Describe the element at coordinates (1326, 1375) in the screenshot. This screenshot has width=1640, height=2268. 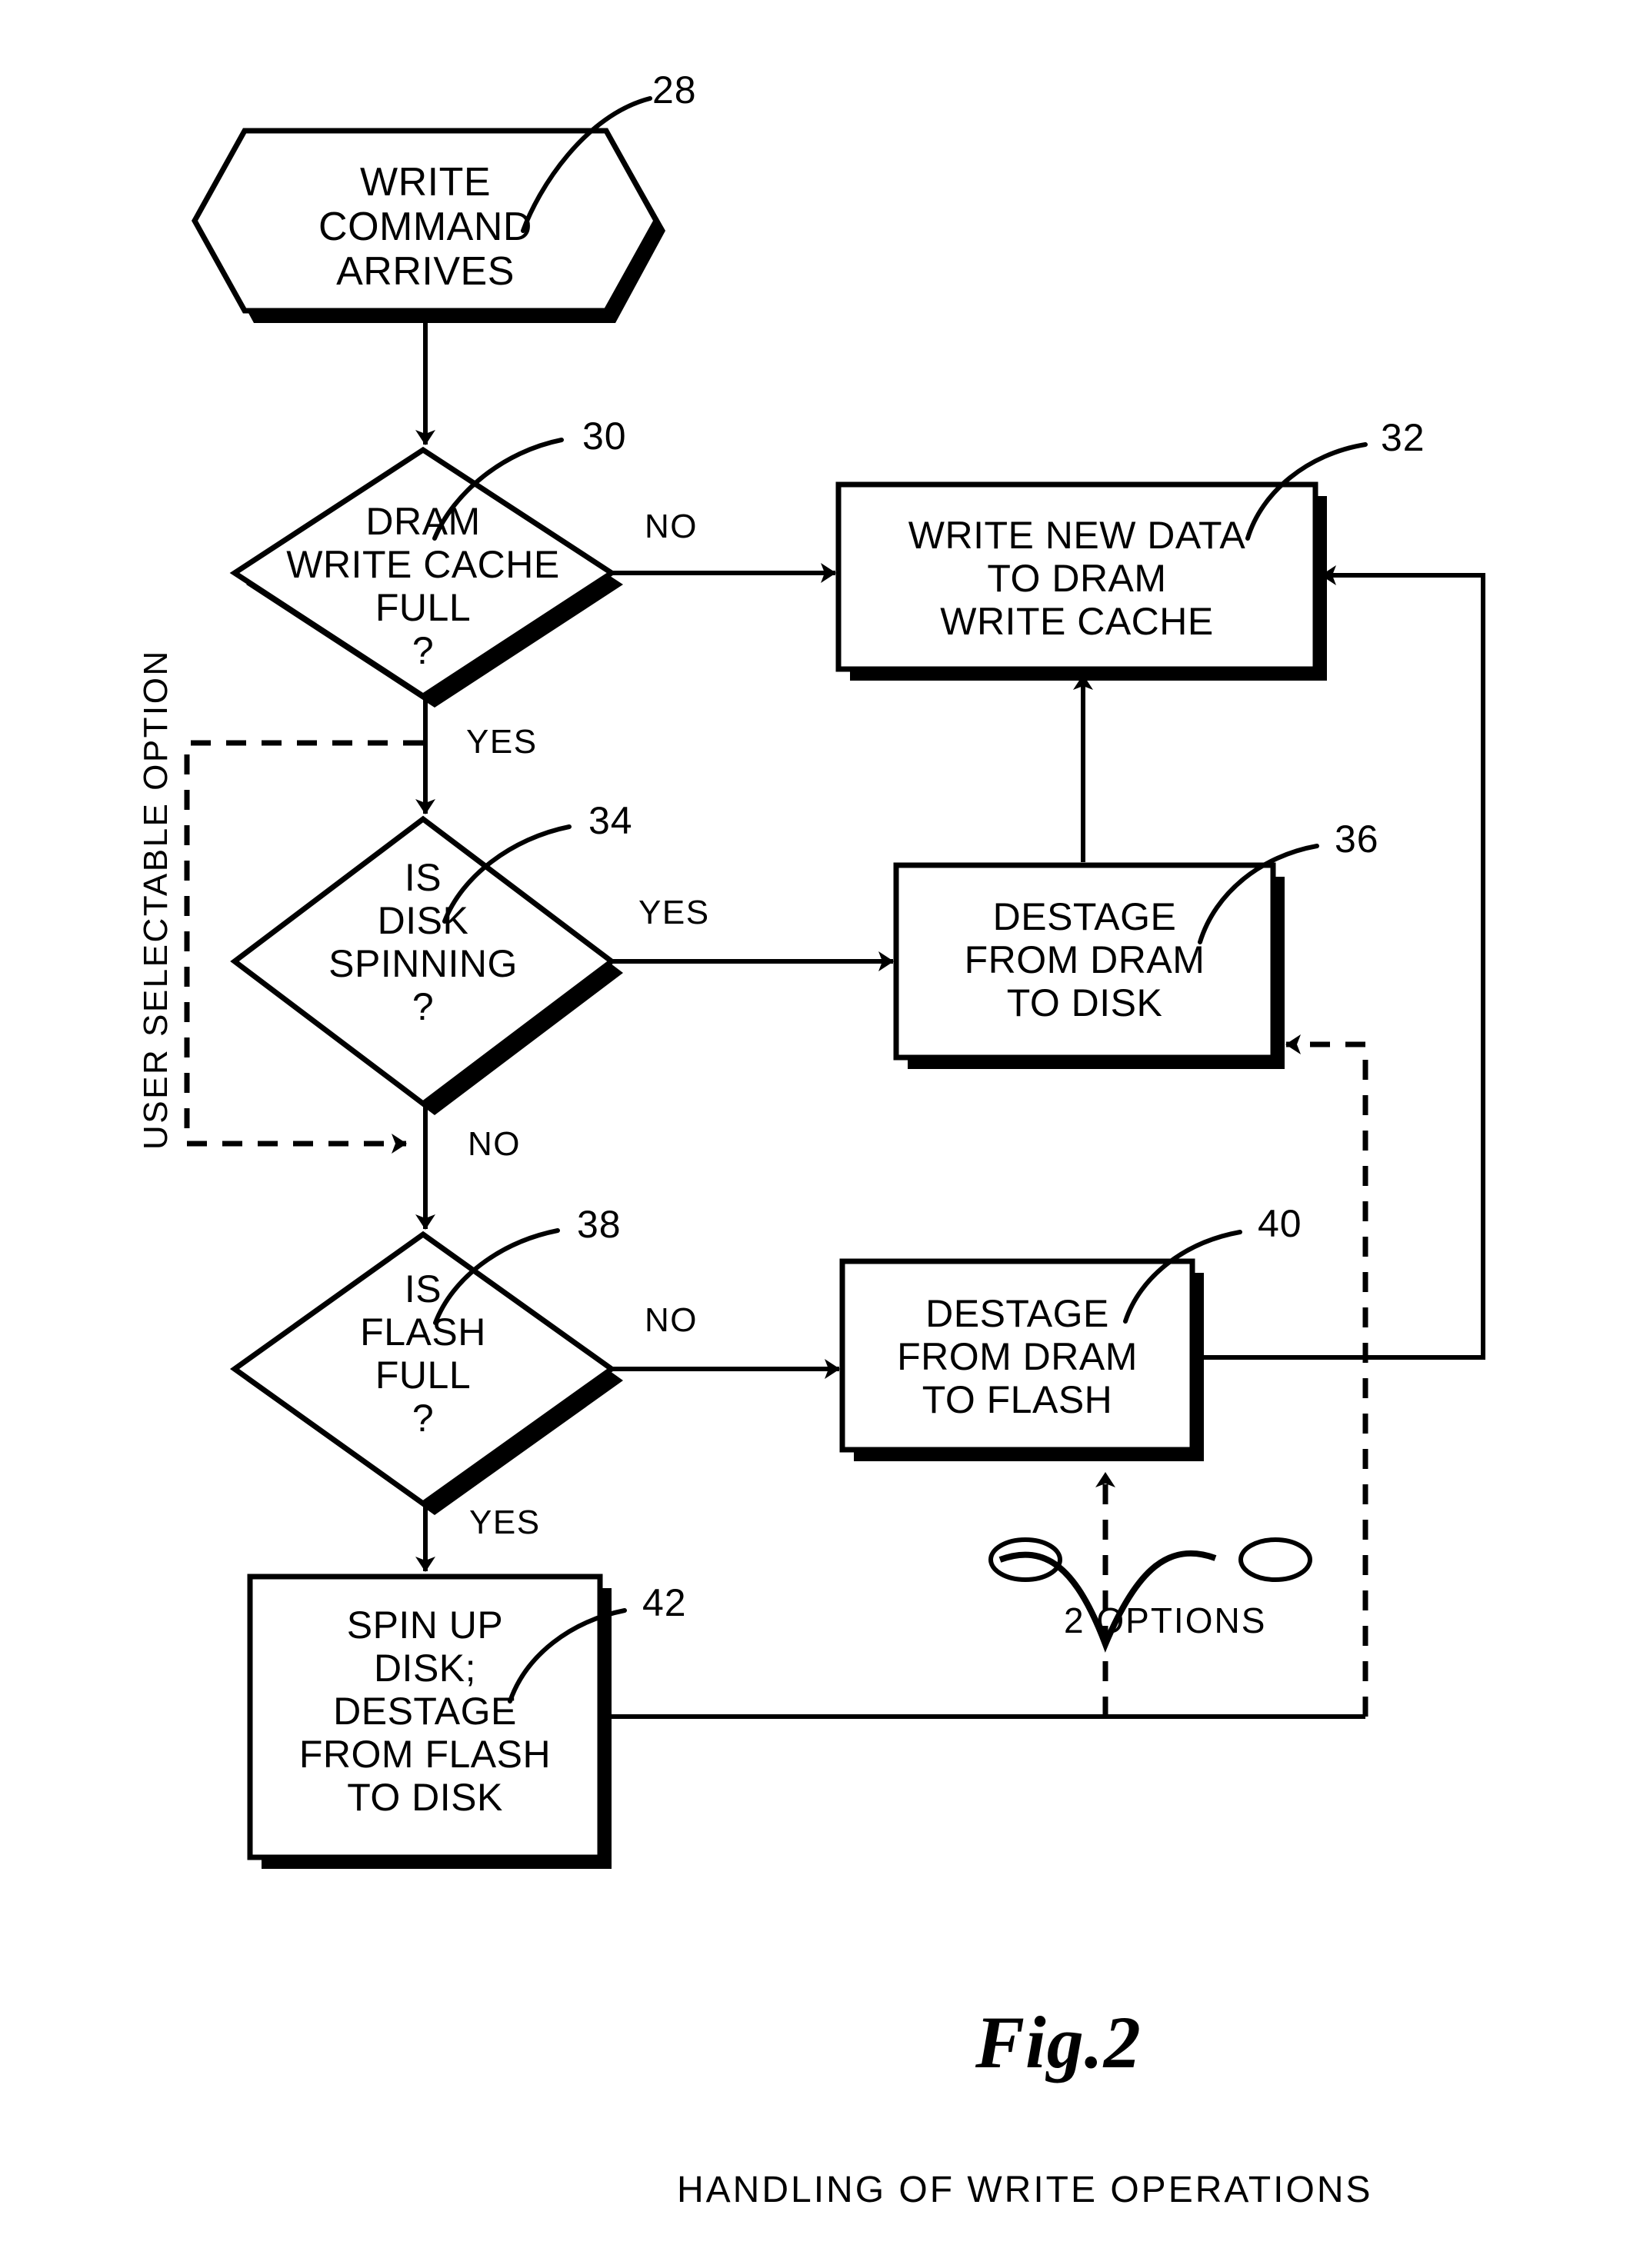
I see `edge-36-option-dashed` at that location.